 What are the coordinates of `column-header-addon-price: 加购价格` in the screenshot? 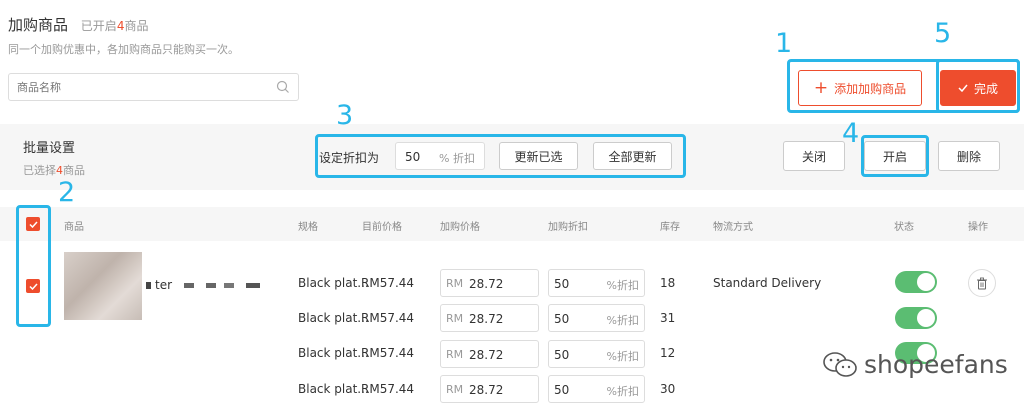 It's located at (460, 227).